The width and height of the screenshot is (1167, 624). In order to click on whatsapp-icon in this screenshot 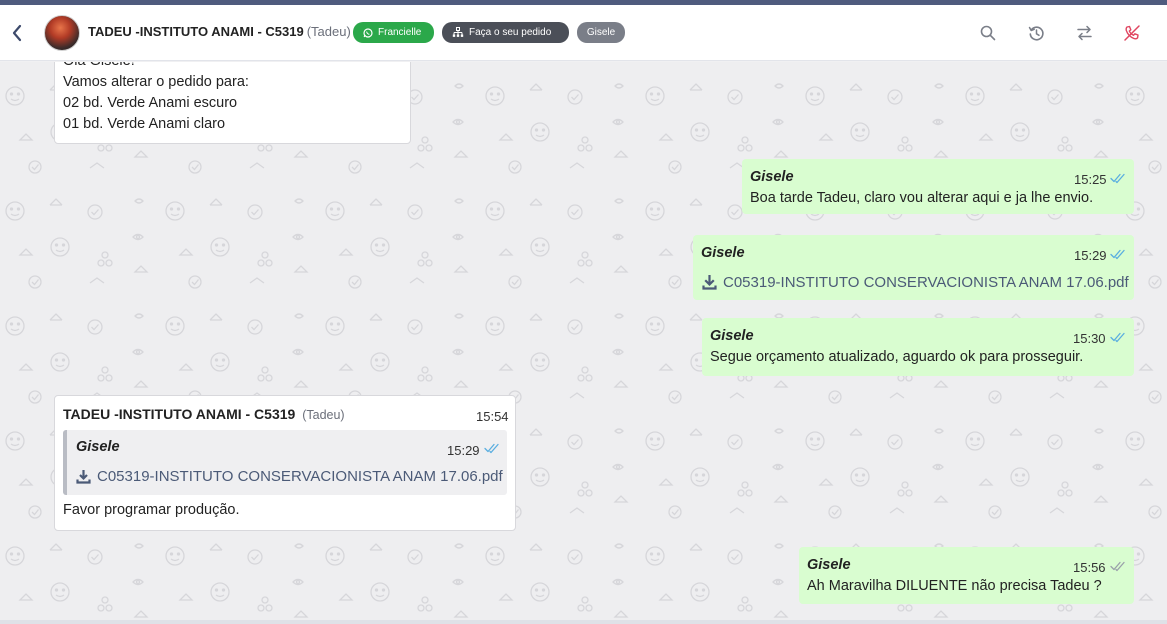, I will do `click(368, 32)`.